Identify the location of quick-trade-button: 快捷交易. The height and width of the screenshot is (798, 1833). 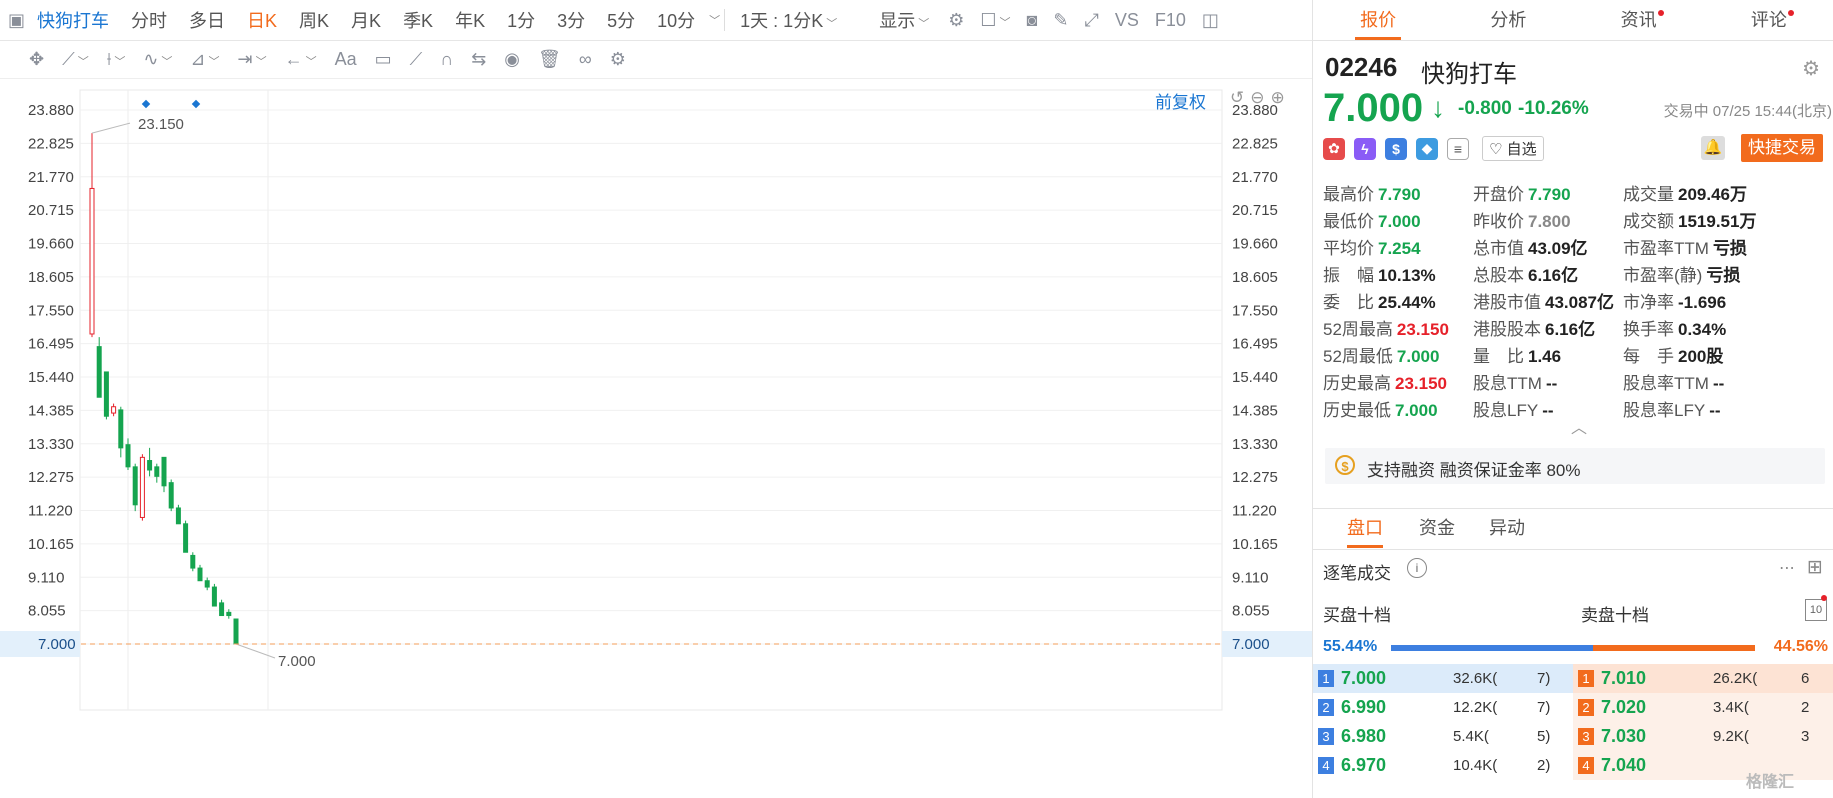
(1782, 148).